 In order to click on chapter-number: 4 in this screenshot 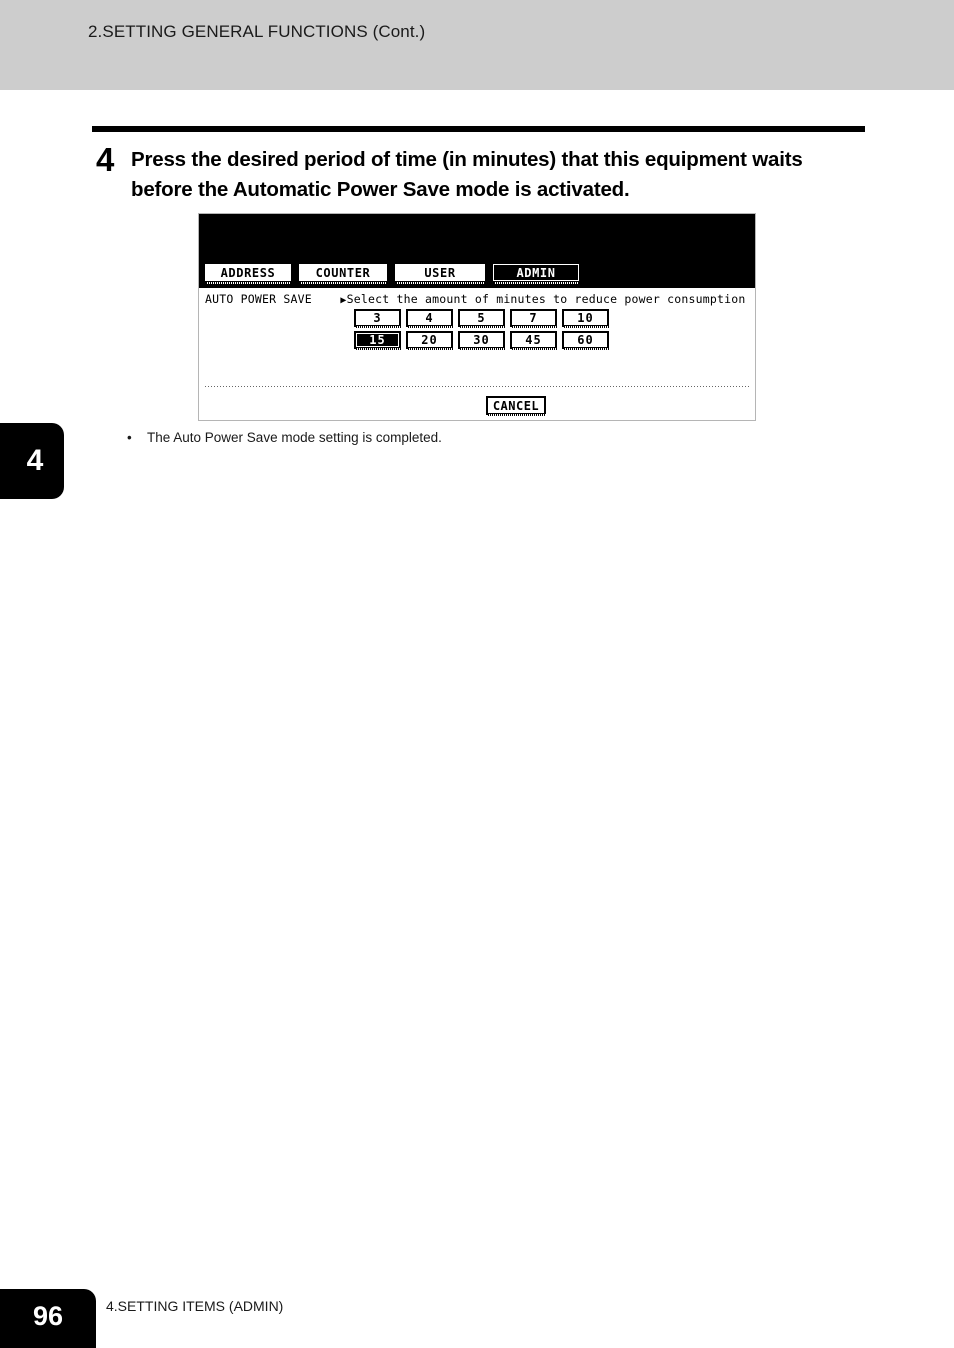, I will do `click(35, 460)`.